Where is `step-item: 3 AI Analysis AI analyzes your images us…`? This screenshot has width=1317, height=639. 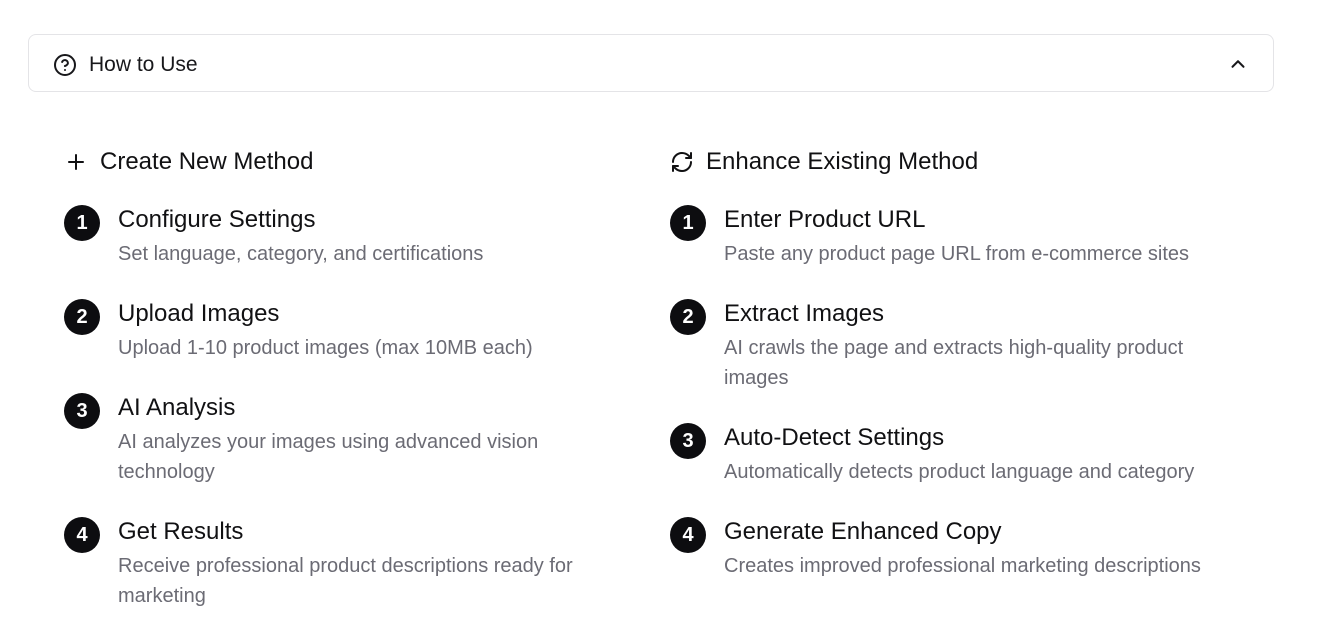
step-item: 3 AI Analysis AI analyzes your images us… is located at coordinates (344, 439).